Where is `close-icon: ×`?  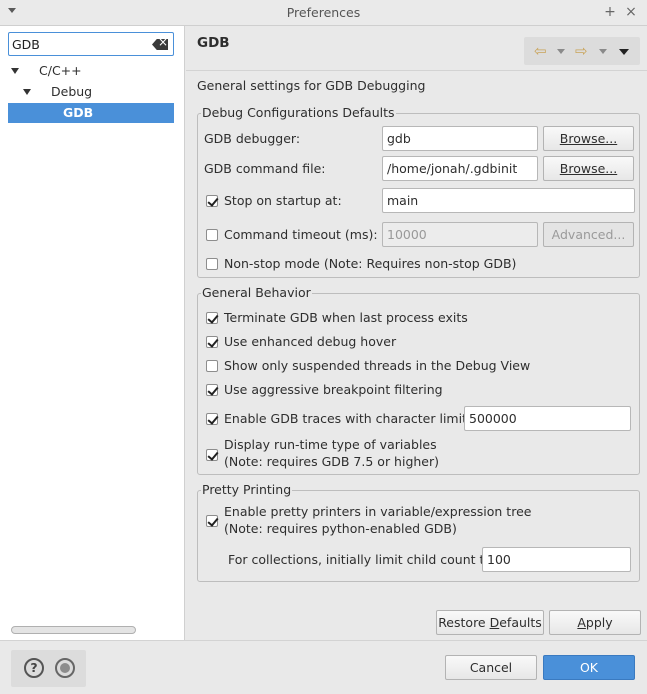
close-icon: × is located at coordinates (631, 12).